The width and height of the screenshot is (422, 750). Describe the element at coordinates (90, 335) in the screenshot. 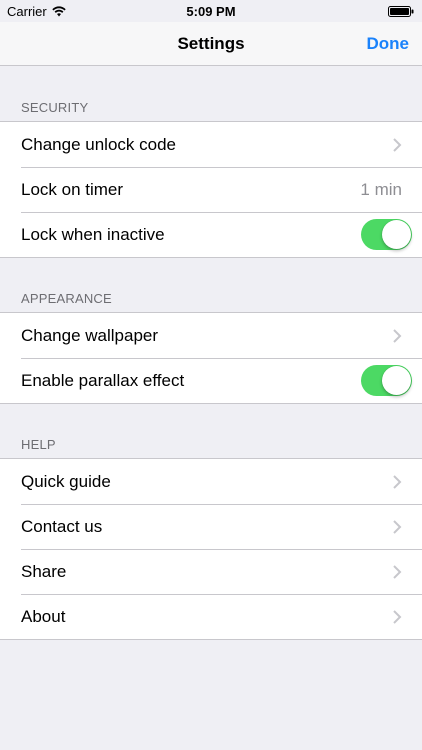

I see `row-label: Change wallpaper` at that location.